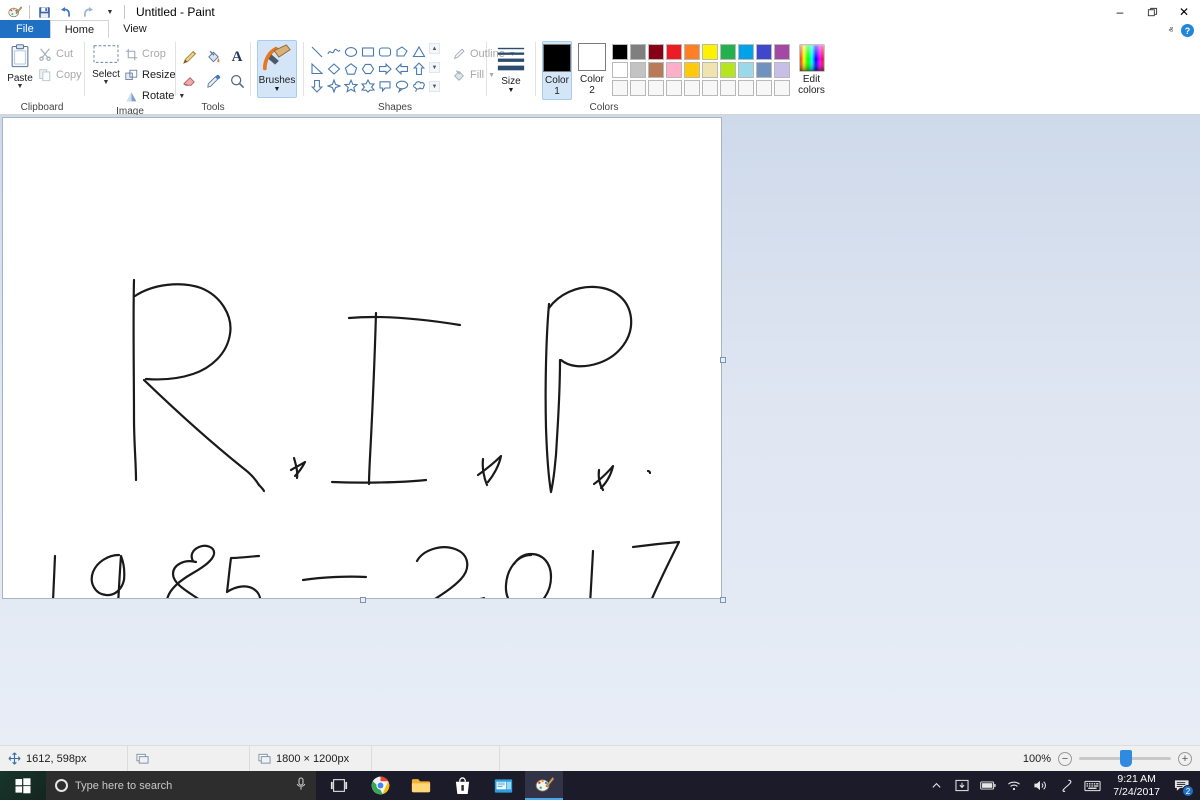  I want to click on shape-four-point-star, so click(333, 85).